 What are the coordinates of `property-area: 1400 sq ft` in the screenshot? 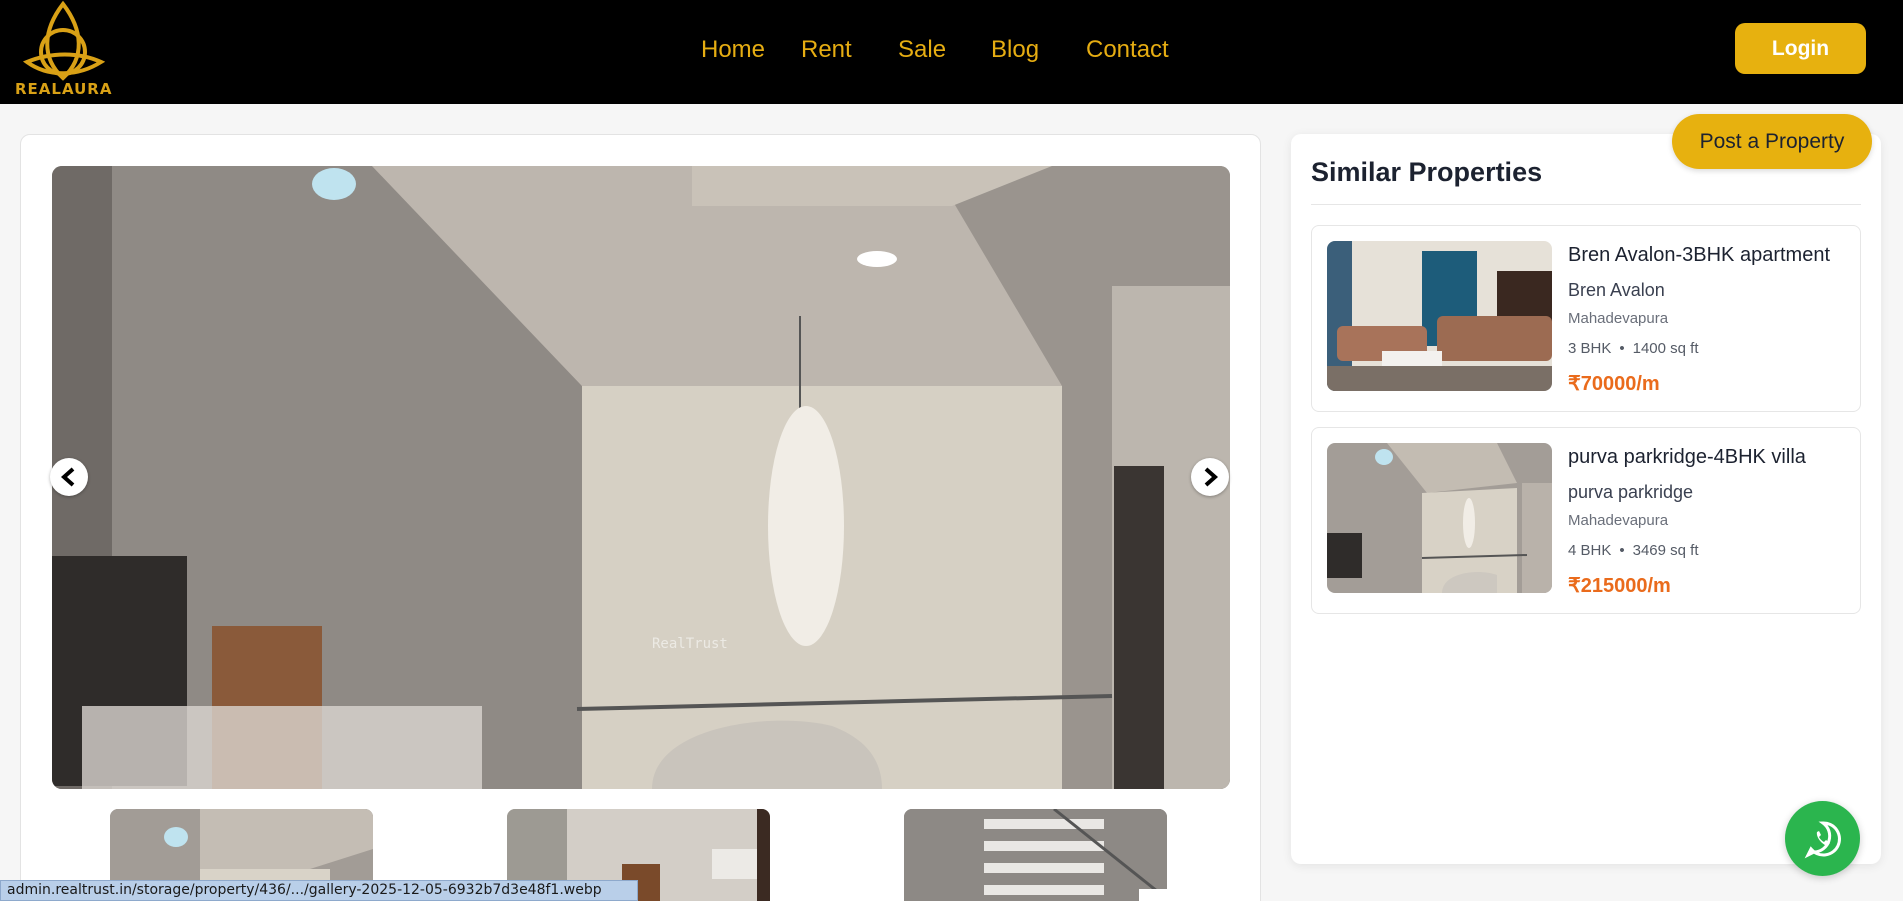 It's located at (1665, 348).